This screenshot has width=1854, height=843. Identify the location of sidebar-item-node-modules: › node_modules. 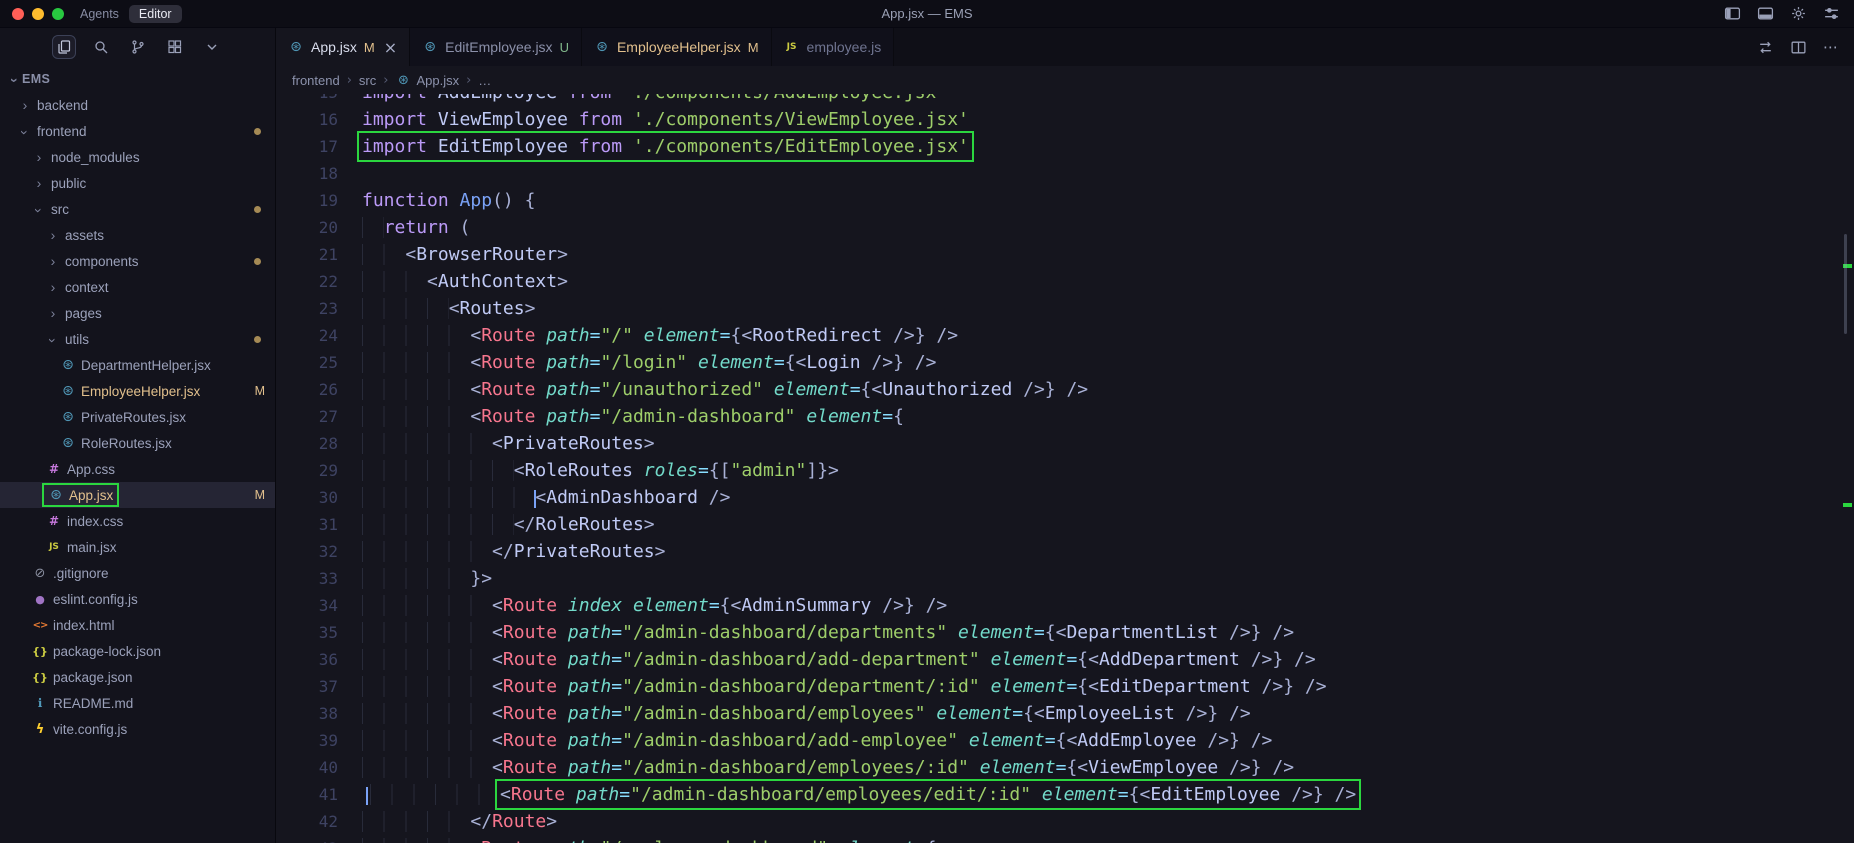
(137, 157).